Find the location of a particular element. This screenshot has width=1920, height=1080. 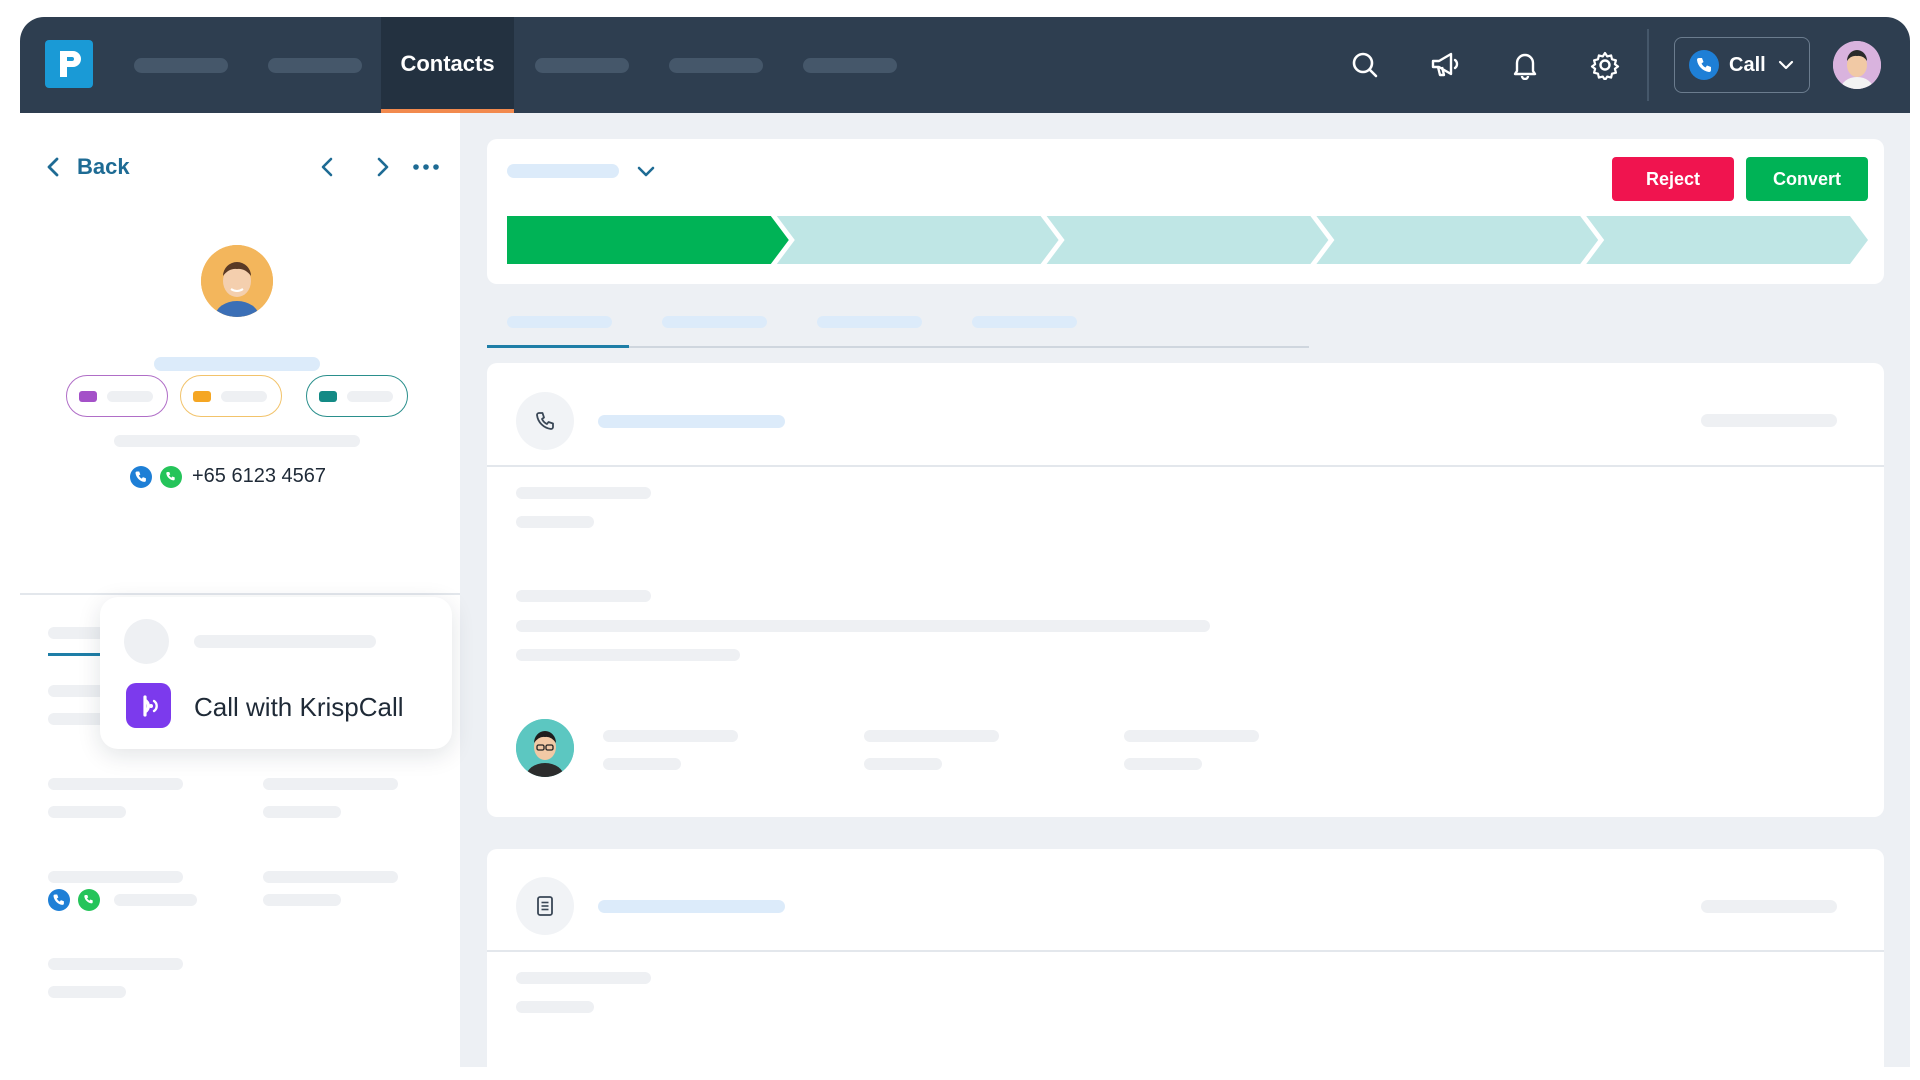

logo-icon is located at coordinates (70, 64).